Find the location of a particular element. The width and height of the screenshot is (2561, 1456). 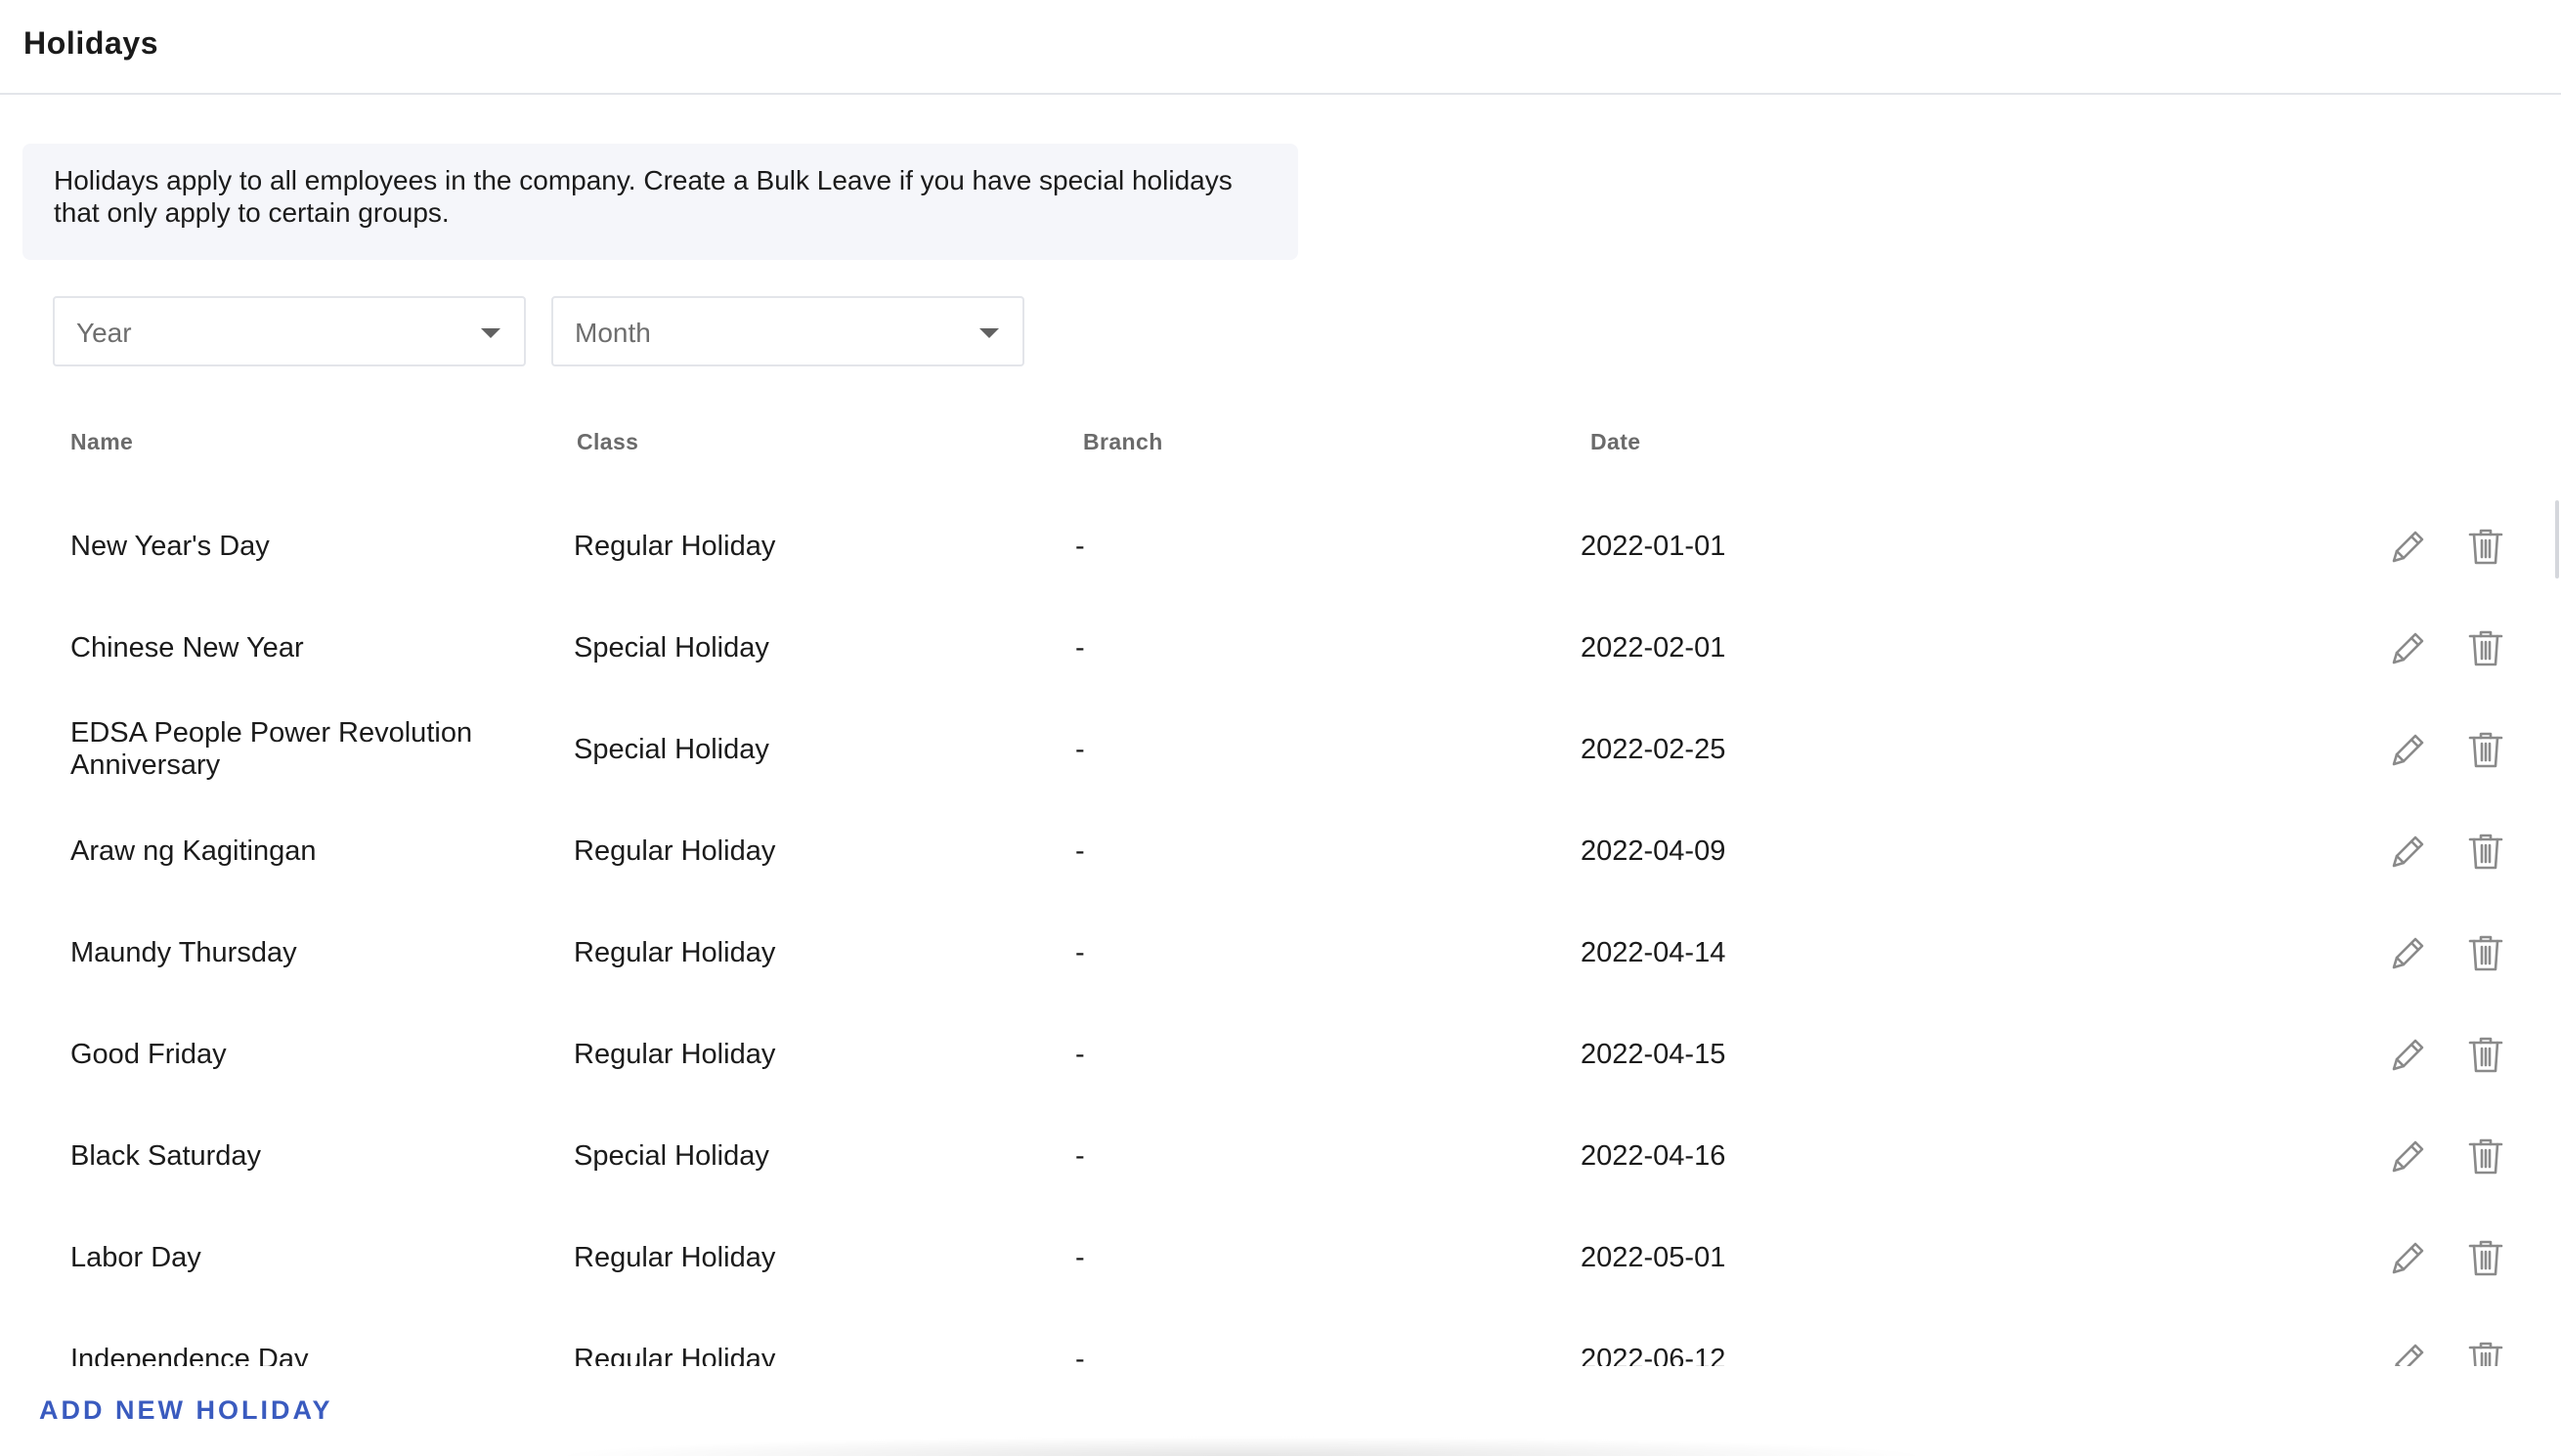

holiday-name: Labor Day is located at coordinates (135, 1257).